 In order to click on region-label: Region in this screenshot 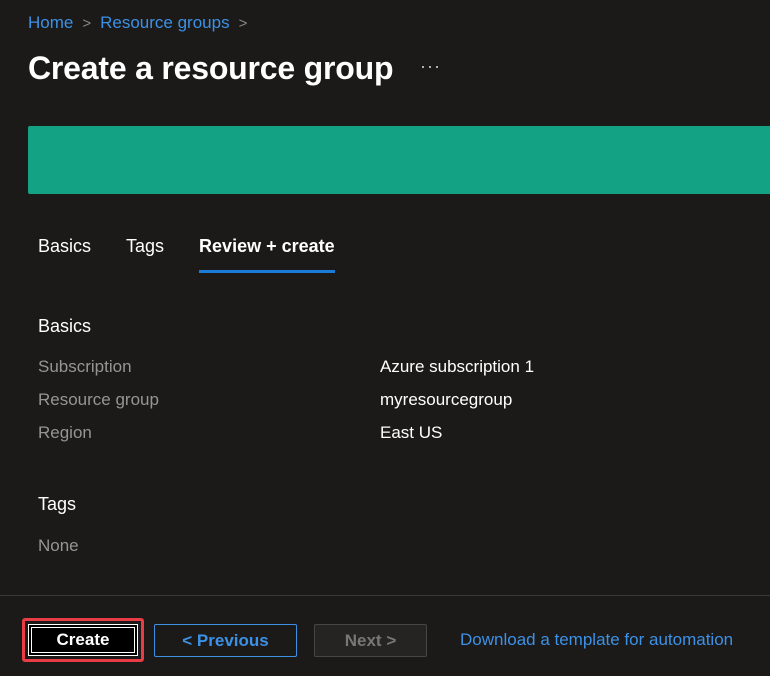, I will do `click(65, 432)`.